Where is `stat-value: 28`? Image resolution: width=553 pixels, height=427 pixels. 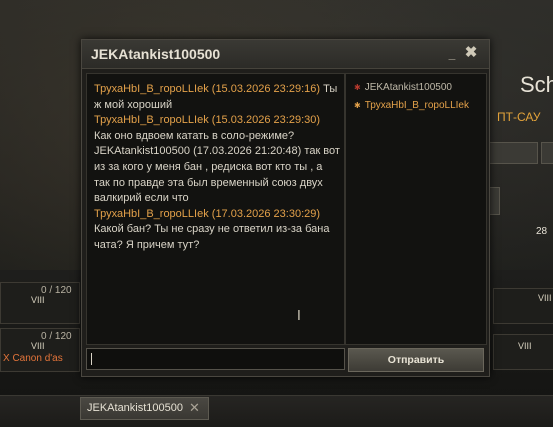 stat-value: 28 is located at coordinates (542, 231).